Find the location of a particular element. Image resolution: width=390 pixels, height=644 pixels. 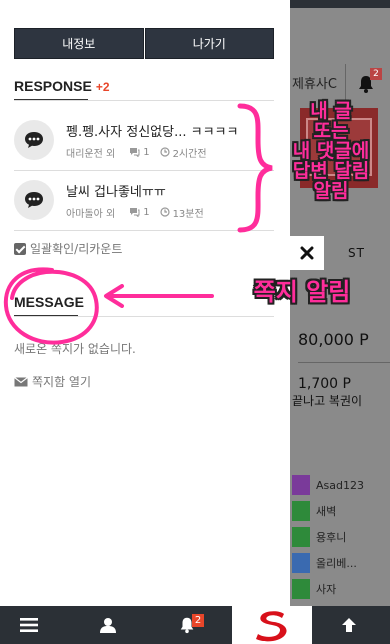

notification-button is located at coordinates (187, 625).